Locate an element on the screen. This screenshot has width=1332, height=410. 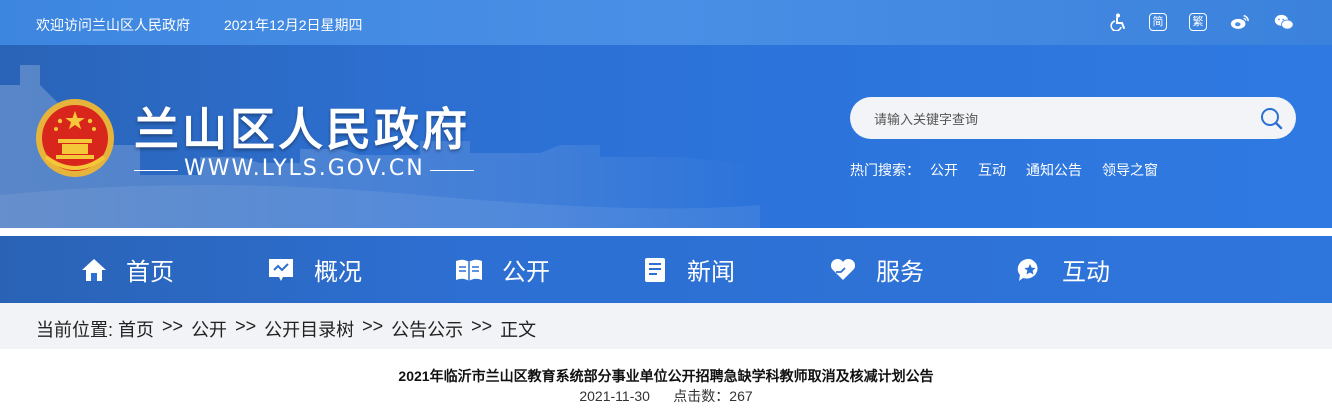
chat-star-icon is located at coordinates (1027, 269).